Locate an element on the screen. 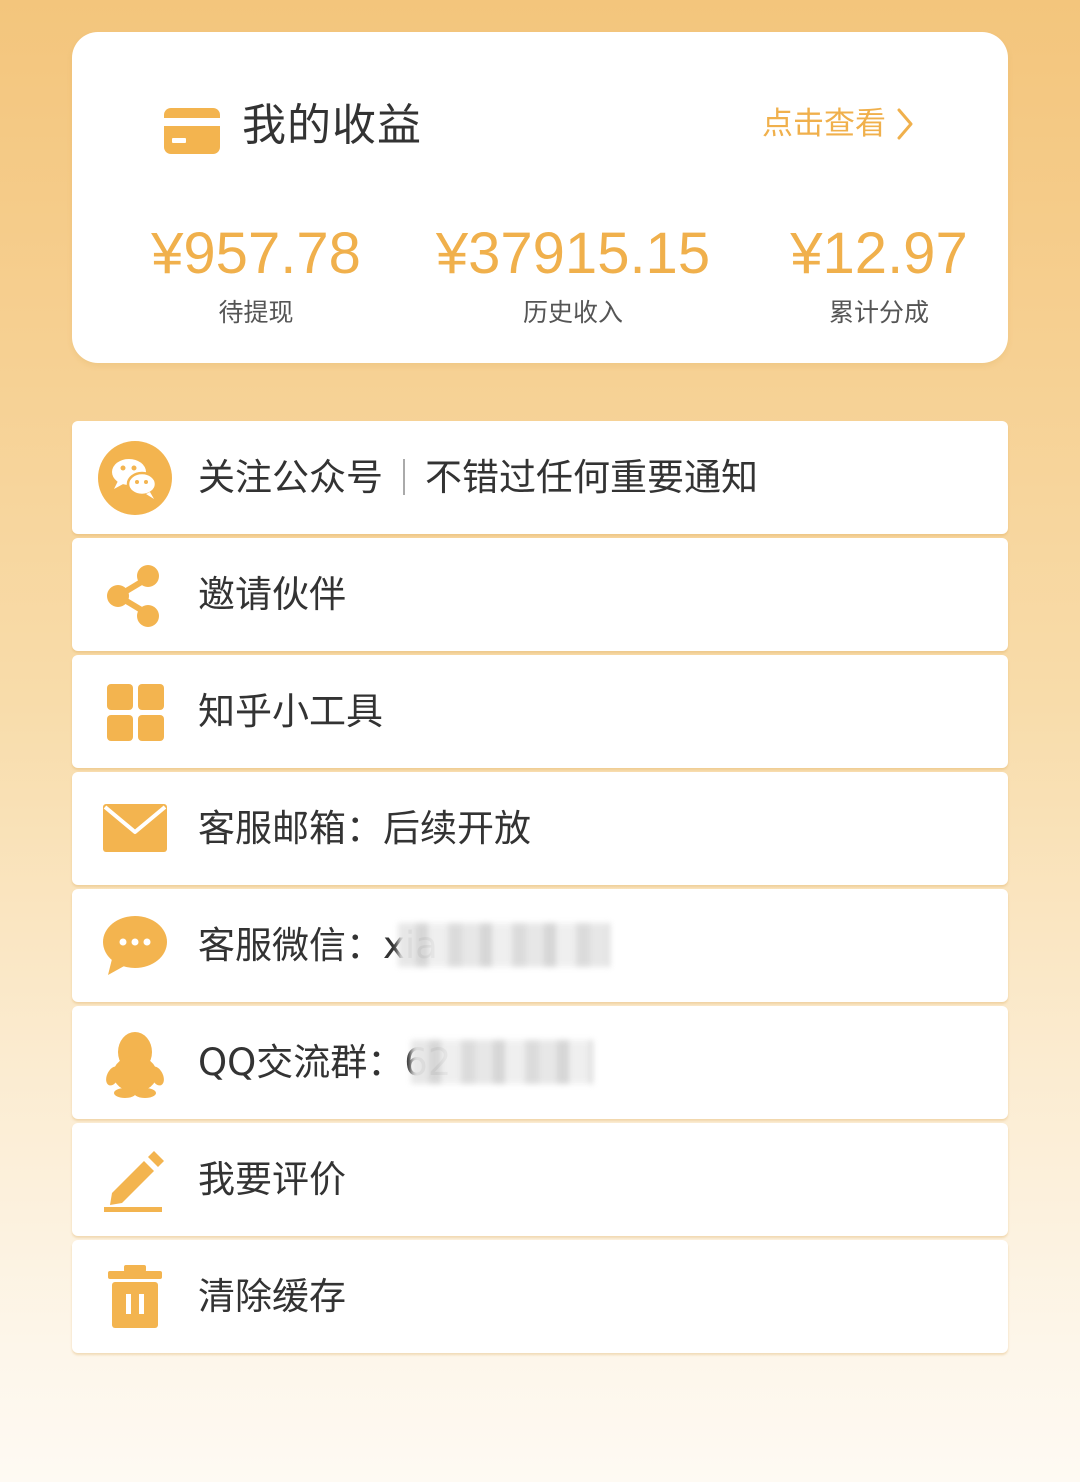 The image size is (1080, 1482). stat-amount: ¥12.97 is located at coordinates (879, 253).